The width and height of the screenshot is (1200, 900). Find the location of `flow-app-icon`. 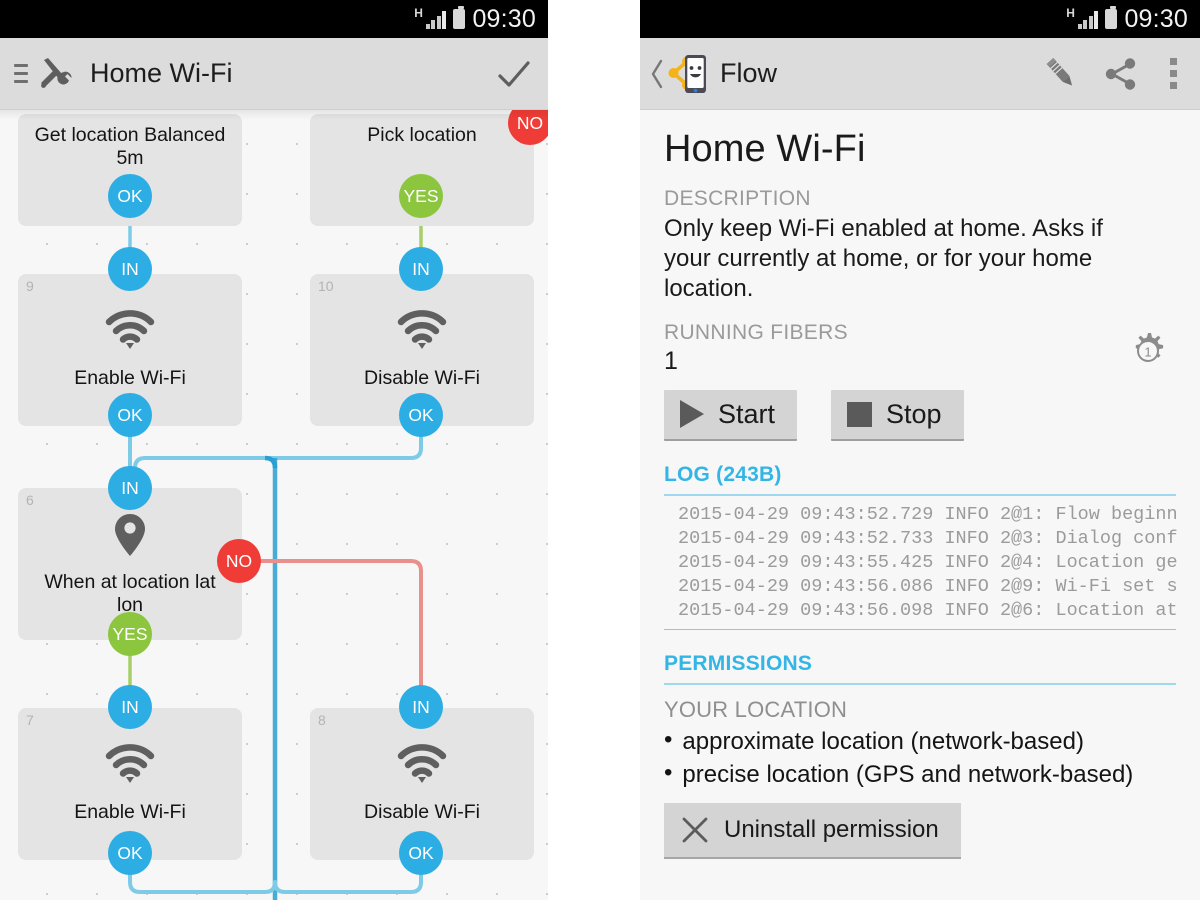

flow-app-icon is located at coordinates (689, 74).